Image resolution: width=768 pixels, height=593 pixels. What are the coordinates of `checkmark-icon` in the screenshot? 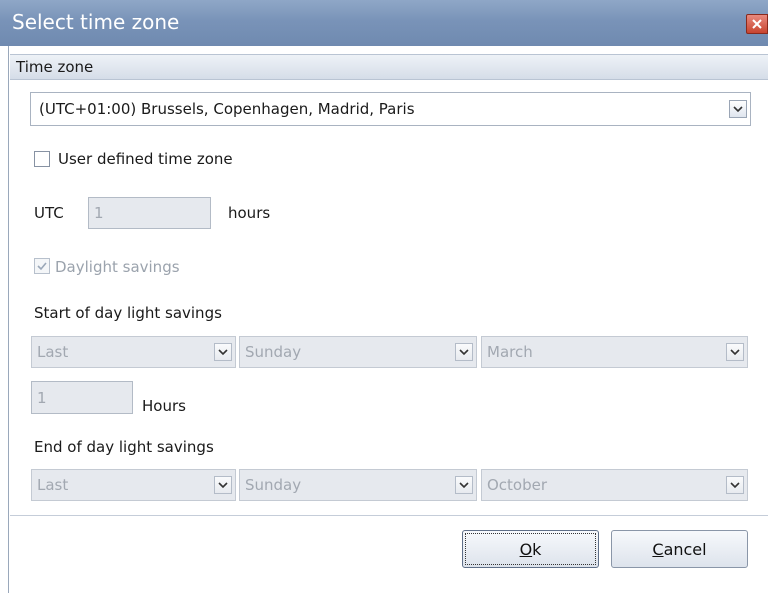 It's located at (42, 266).